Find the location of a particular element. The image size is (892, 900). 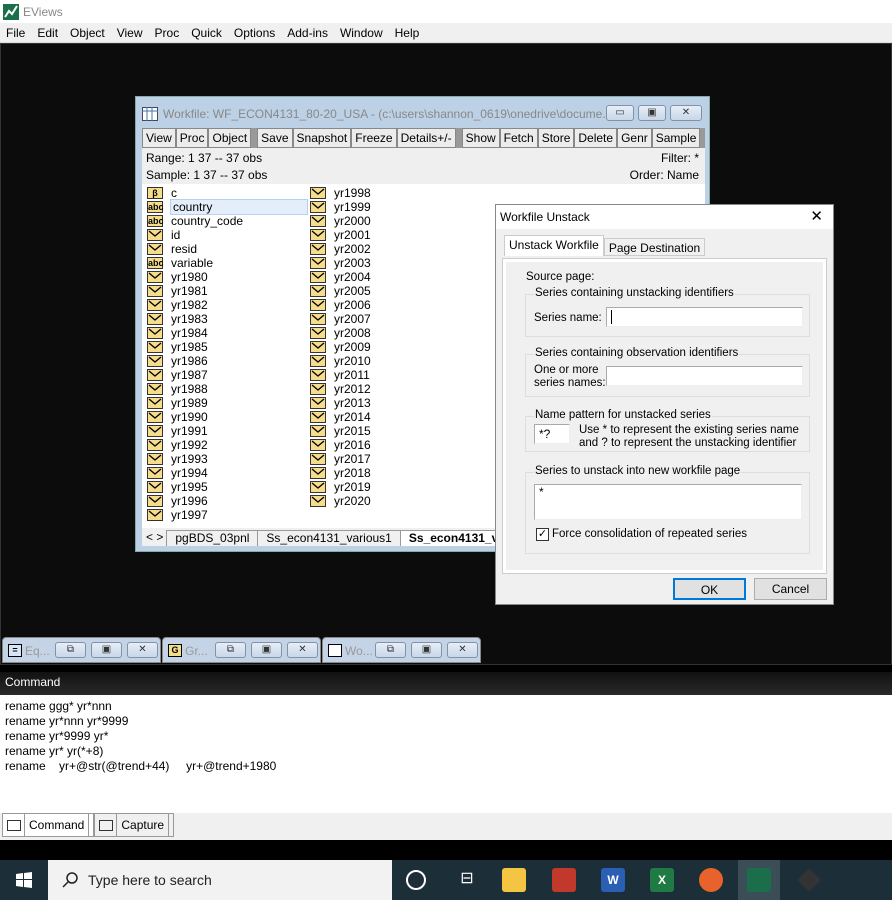

object-item: yr2002 is located at coordinates (340, 249).